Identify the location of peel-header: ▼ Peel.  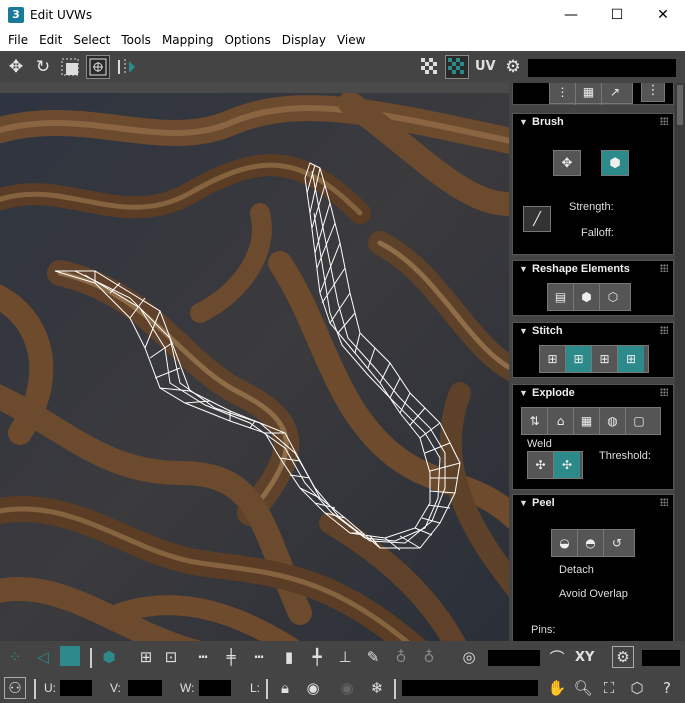
(593, 504).